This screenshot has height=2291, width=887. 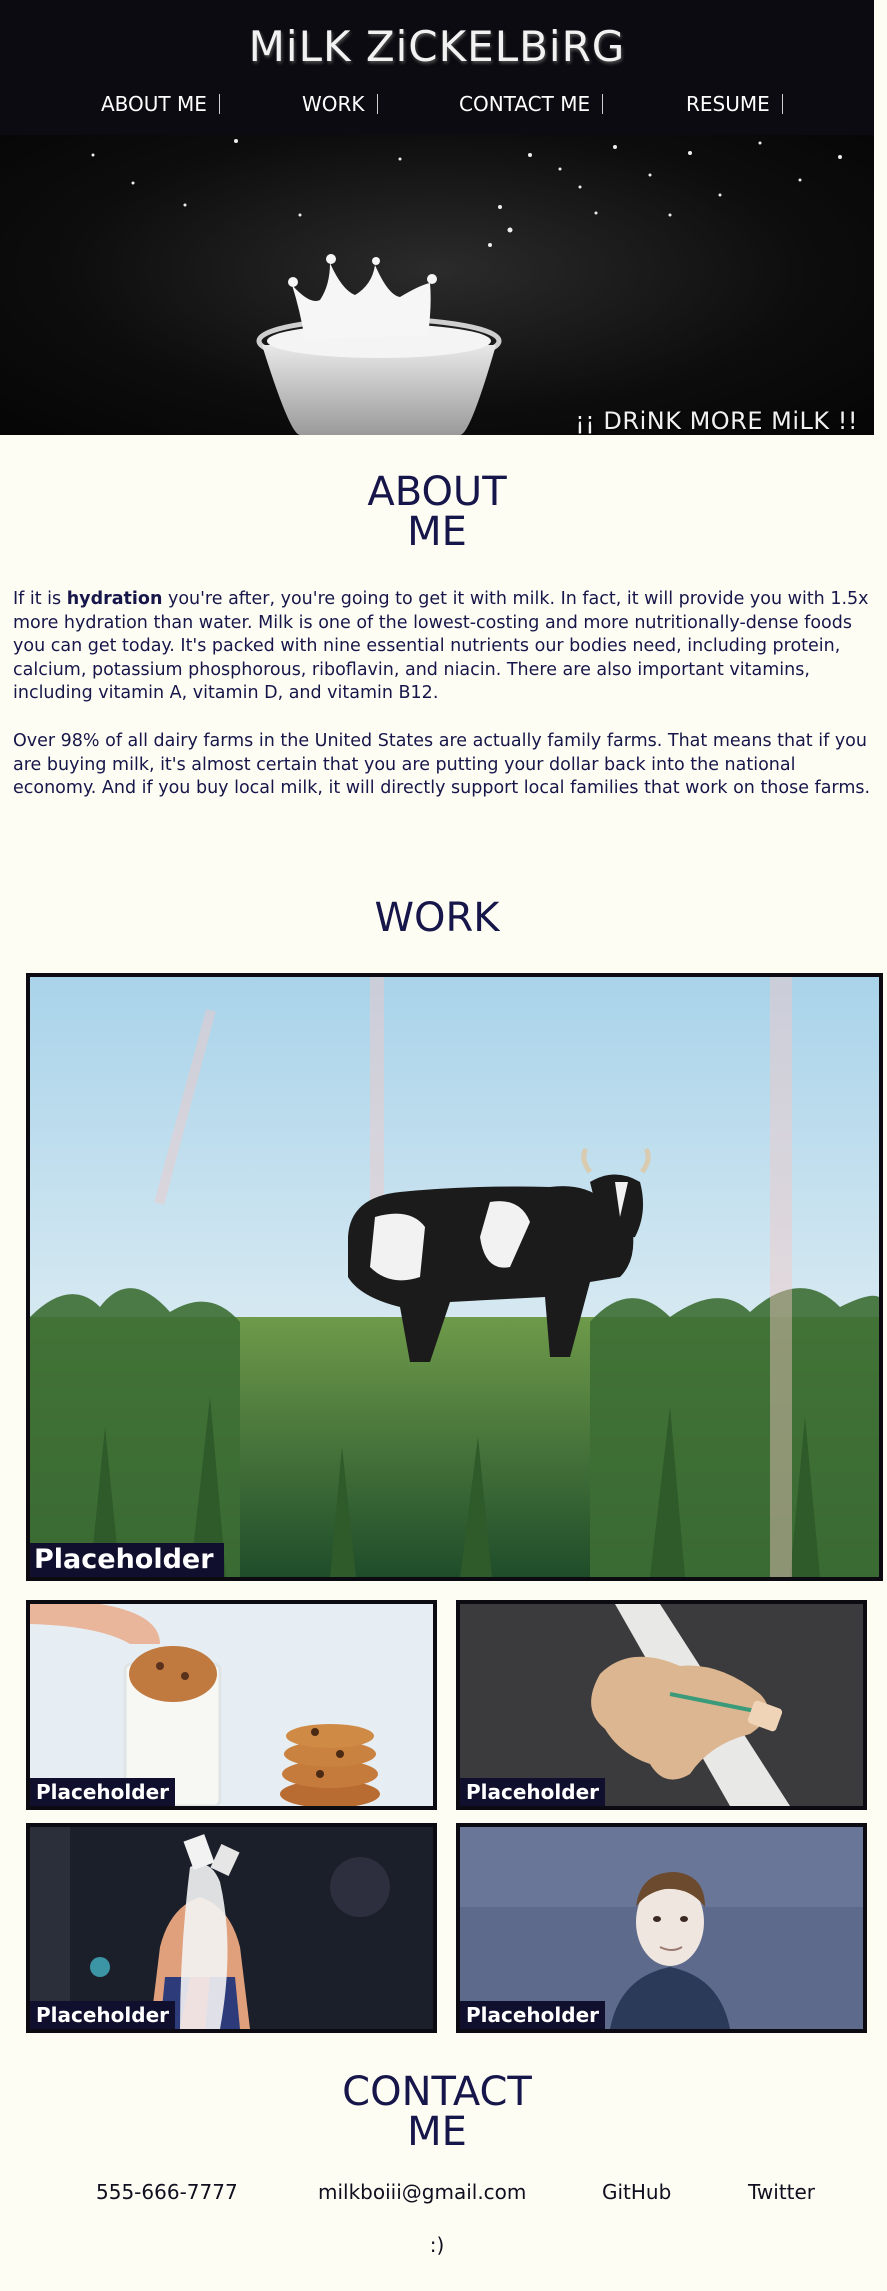 What do you see at coordinates (636, 2192) in the screenshot?
I see `contact-github-link: GitHub` at bounding box center [636, 2192].